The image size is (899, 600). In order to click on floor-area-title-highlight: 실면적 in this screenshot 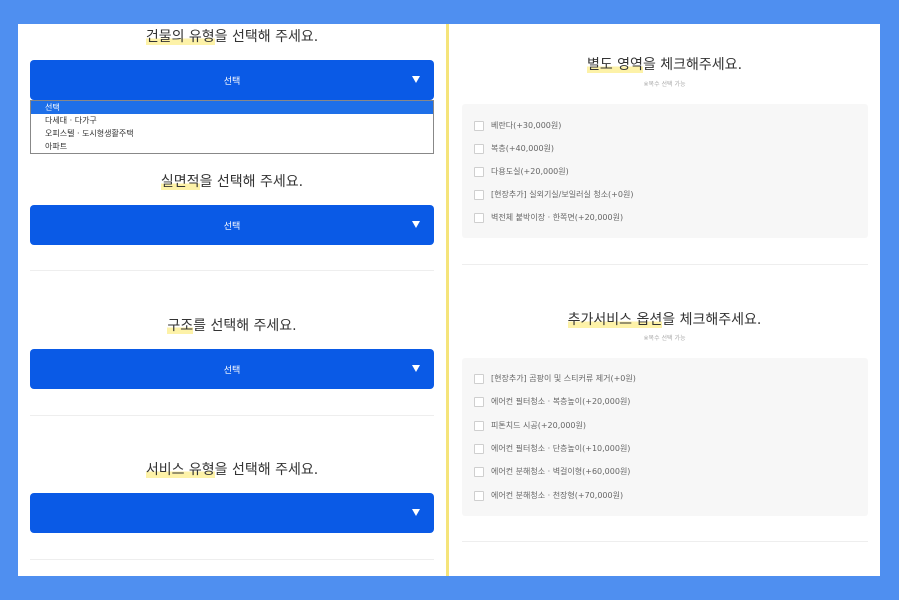, I will do `click(180, 182)`.